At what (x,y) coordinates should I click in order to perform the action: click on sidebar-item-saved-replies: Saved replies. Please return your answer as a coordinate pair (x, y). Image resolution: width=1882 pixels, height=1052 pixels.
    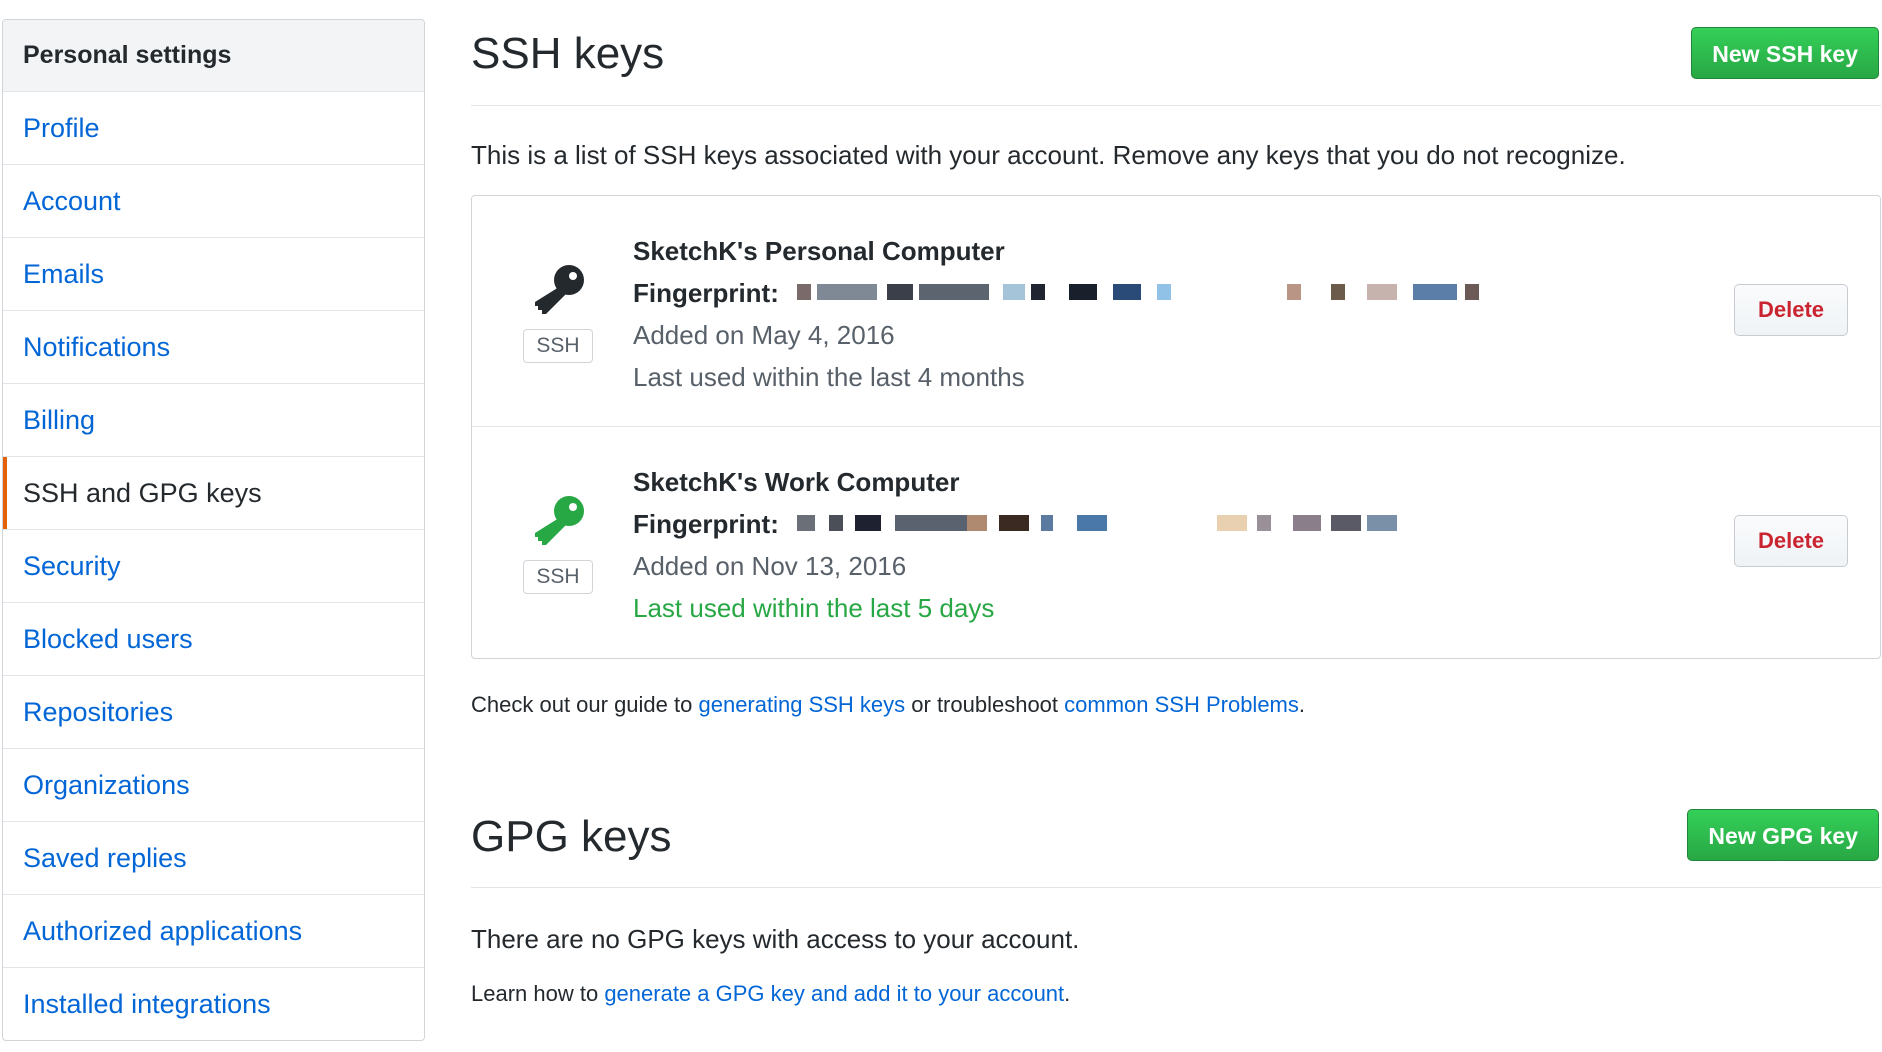
    Looking at the image, I should click on (213, 858).